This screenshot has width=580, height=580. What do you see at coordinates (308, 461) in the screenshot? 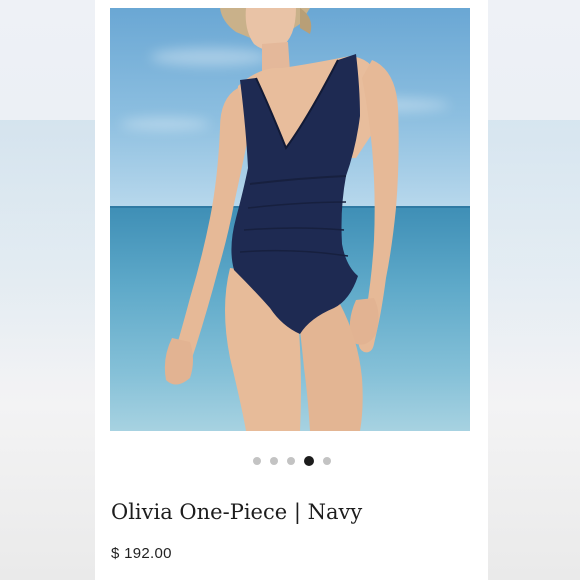
I see `carousel-dot-4-active` at bounding box center [308, 461].